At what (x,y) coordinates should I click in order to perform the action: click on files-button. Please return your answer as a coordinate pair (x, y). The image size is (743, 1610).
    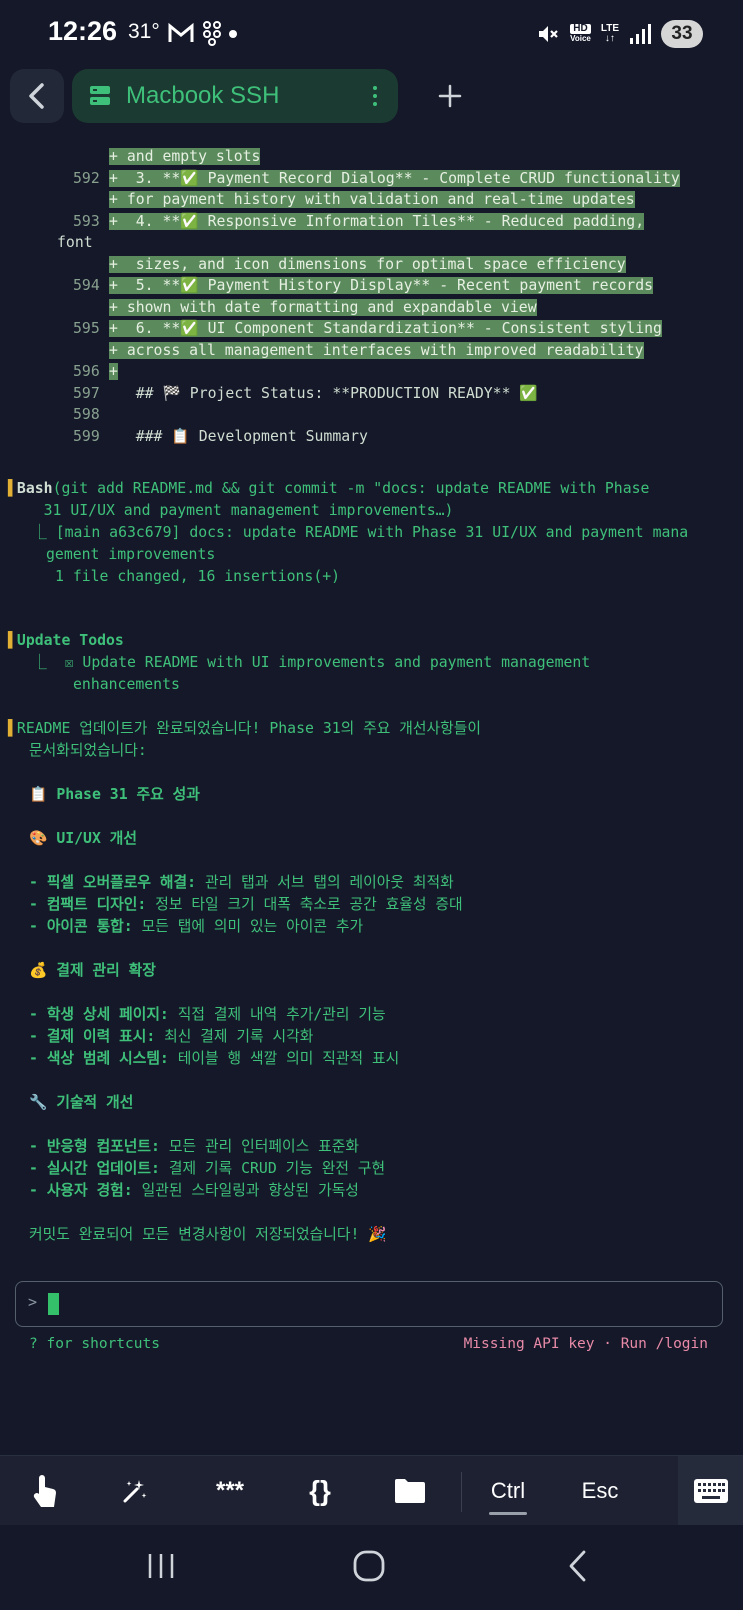
    Looking at the image, I should click on (410, 1491).